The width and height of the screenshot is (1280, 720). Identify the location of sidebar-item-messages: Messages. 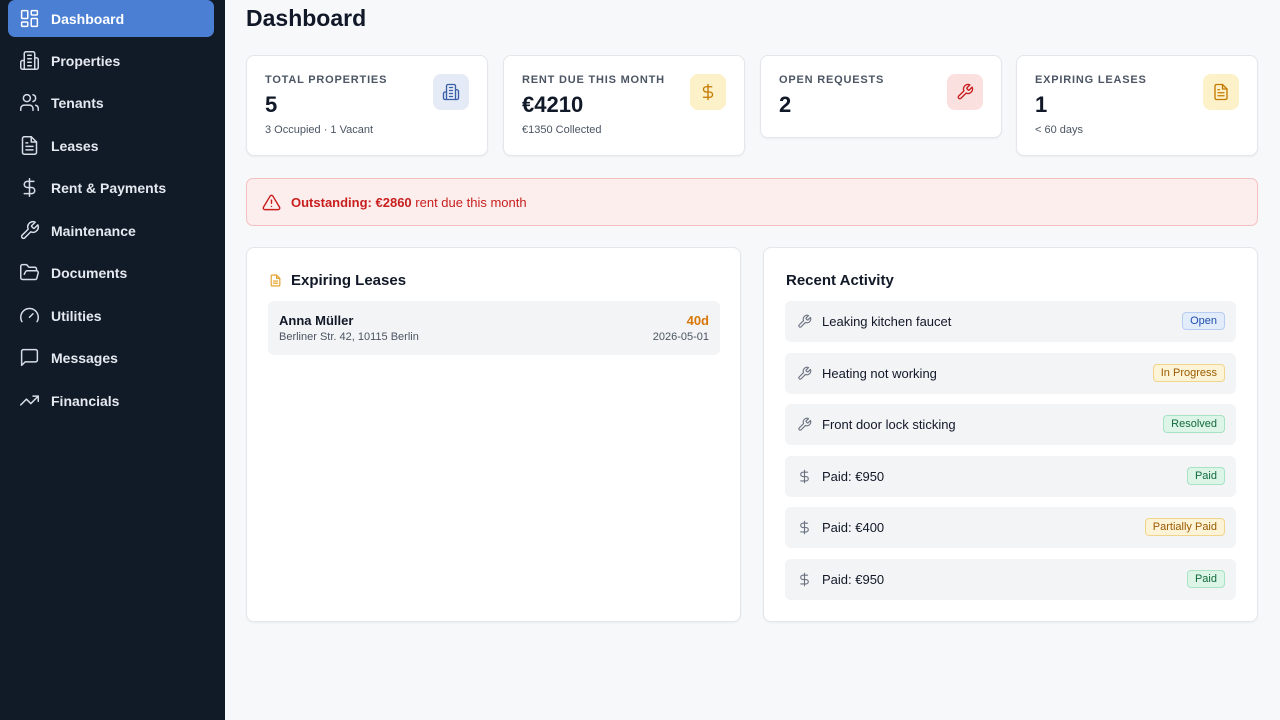
(111, 357).